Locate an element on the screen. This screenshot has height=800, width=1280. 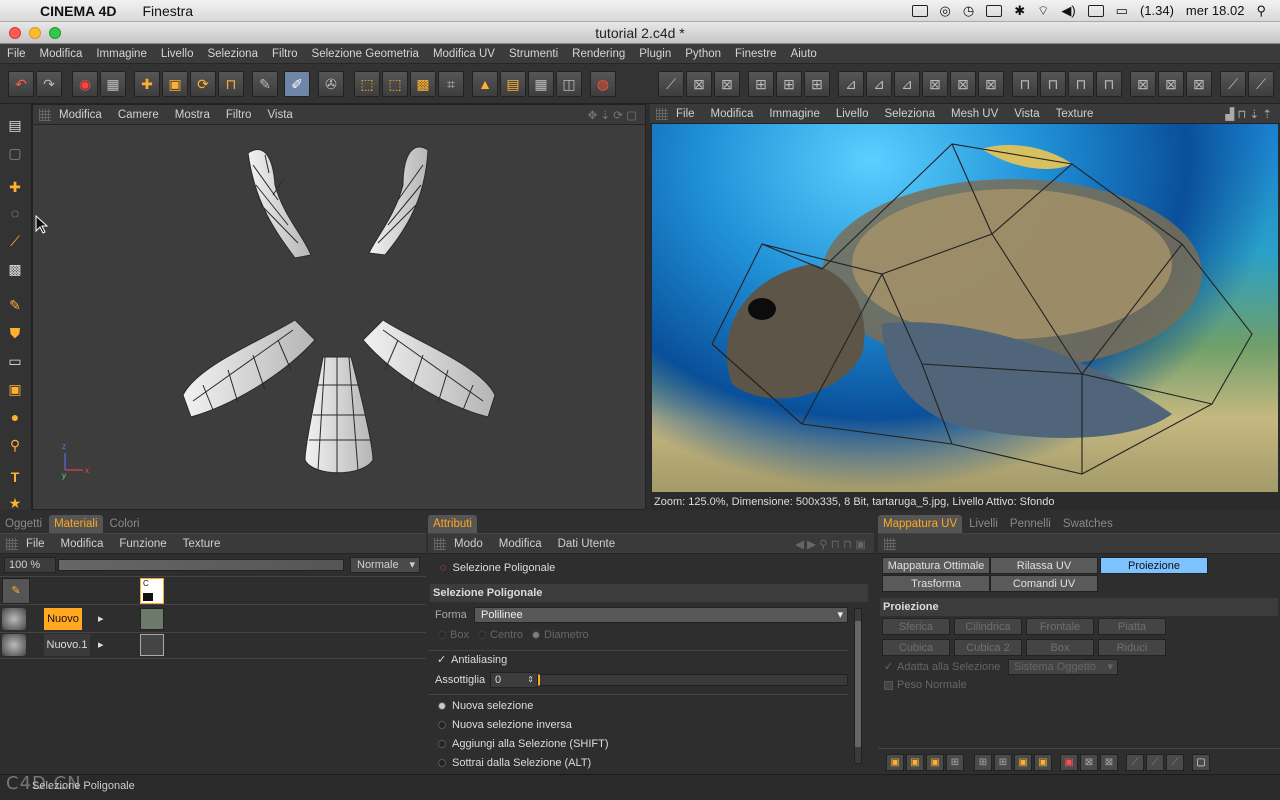
mat-menu-file: File is located at coordinates (35, 544).